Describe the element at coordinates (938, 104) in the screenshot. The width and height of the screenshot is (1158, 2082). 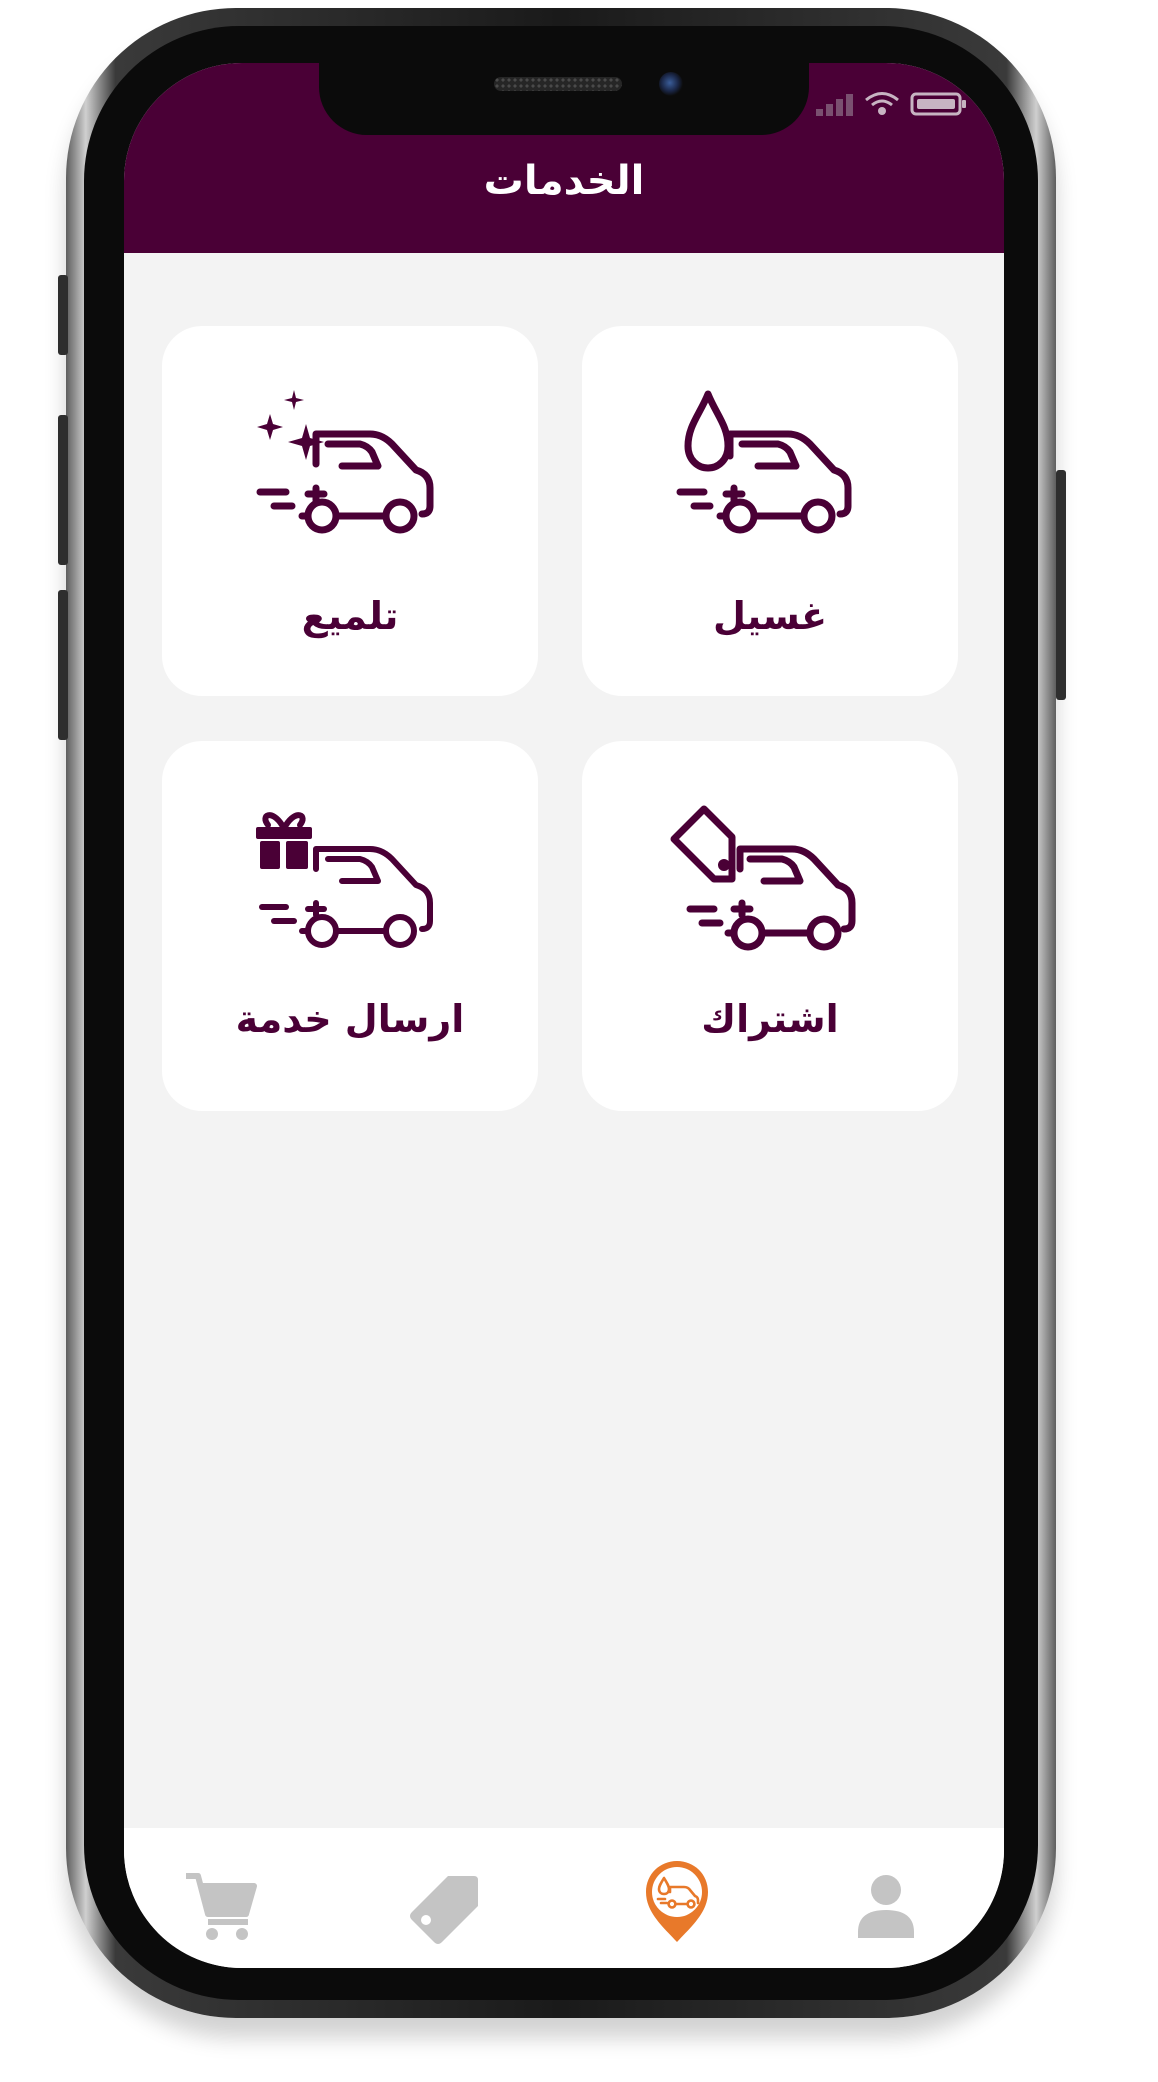
I see `battery-icon` at that location.